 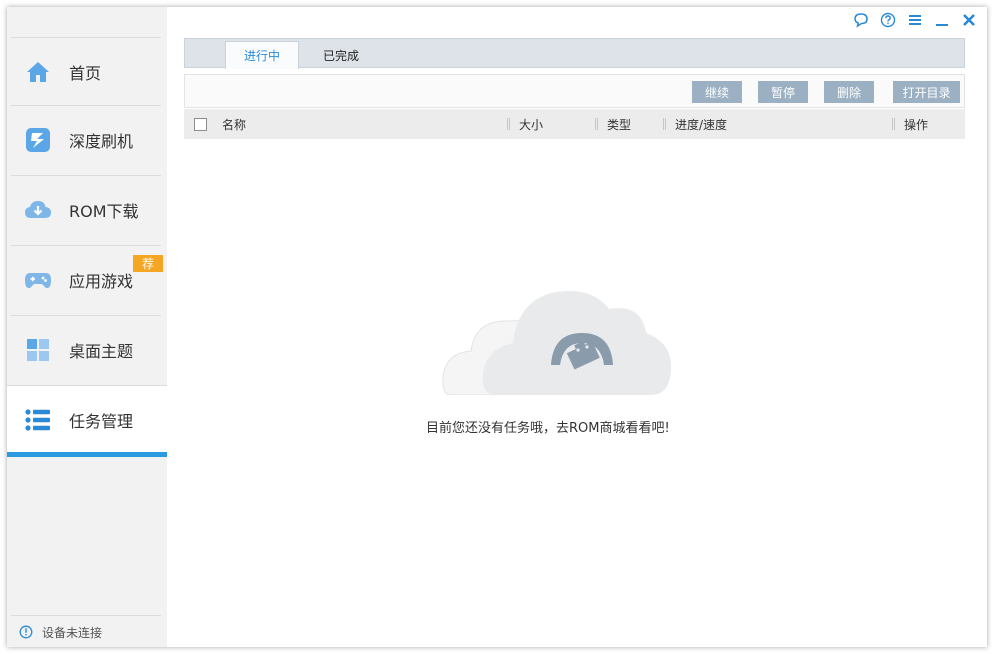 I want to click on pause-button: 暂停, so click(x=783, y=92).